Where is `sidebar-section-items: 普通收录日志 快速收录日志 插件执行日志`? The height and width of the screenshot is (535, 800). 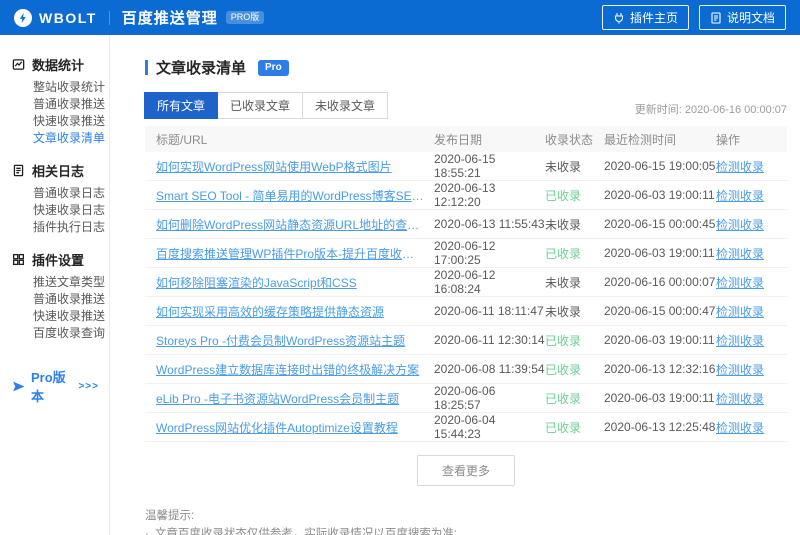 sidebar-section-items: 普通收录日志 快速收录日志 插件执行日志 is located at coordinates (60, 209).